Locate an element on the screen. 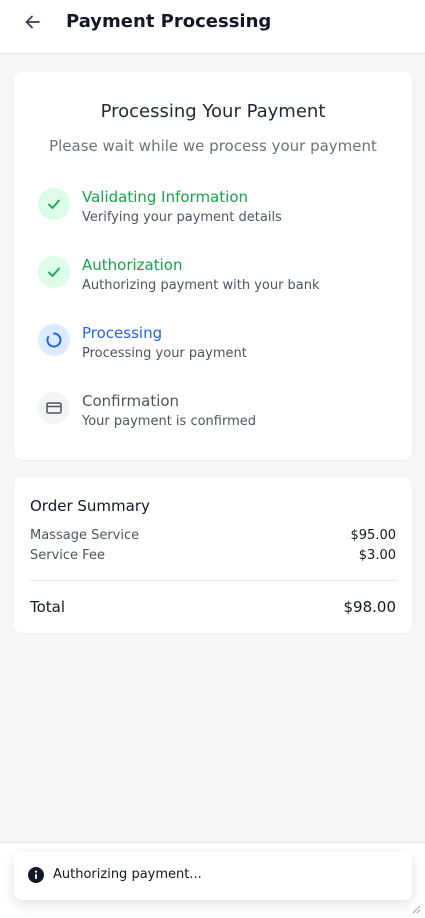 The width and height of the screenshot is (425, 918). step-title: Authorization is located at coordinates (132, 265).